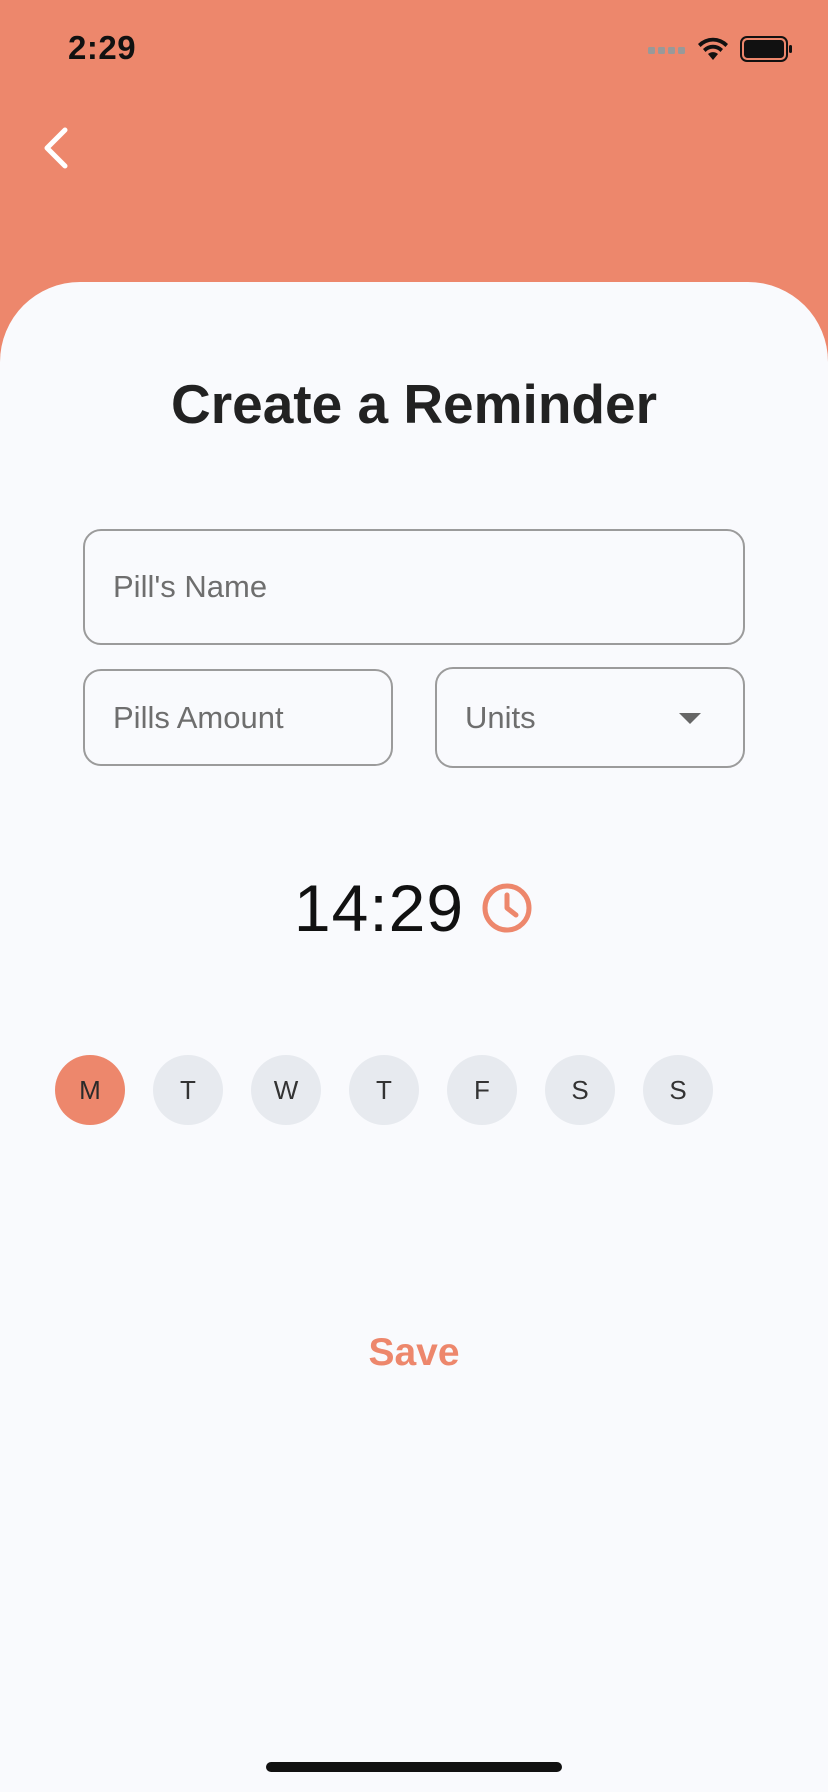  Describe the element at coordinates (590, 717) in the screenshot. I see `units-dropdown: Units` at that location.